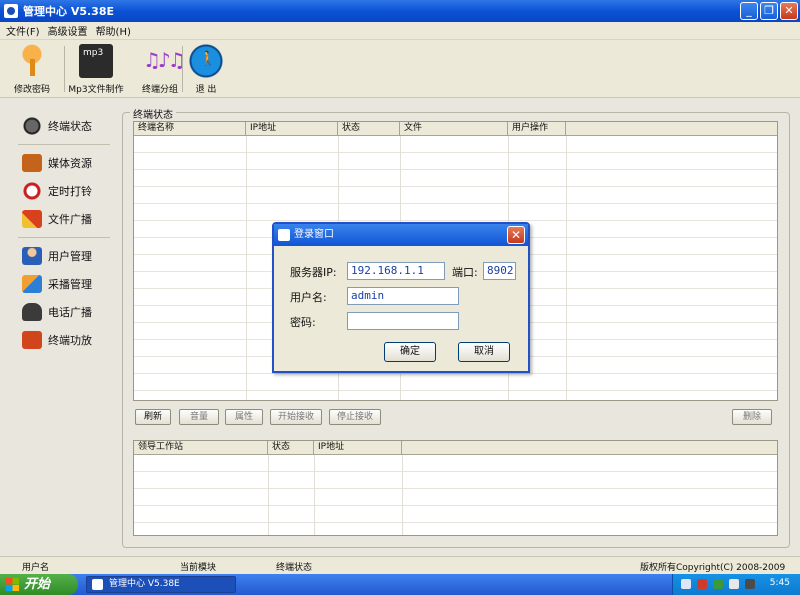  I want to click on menu-file: 文件(F), so click(23, 30).